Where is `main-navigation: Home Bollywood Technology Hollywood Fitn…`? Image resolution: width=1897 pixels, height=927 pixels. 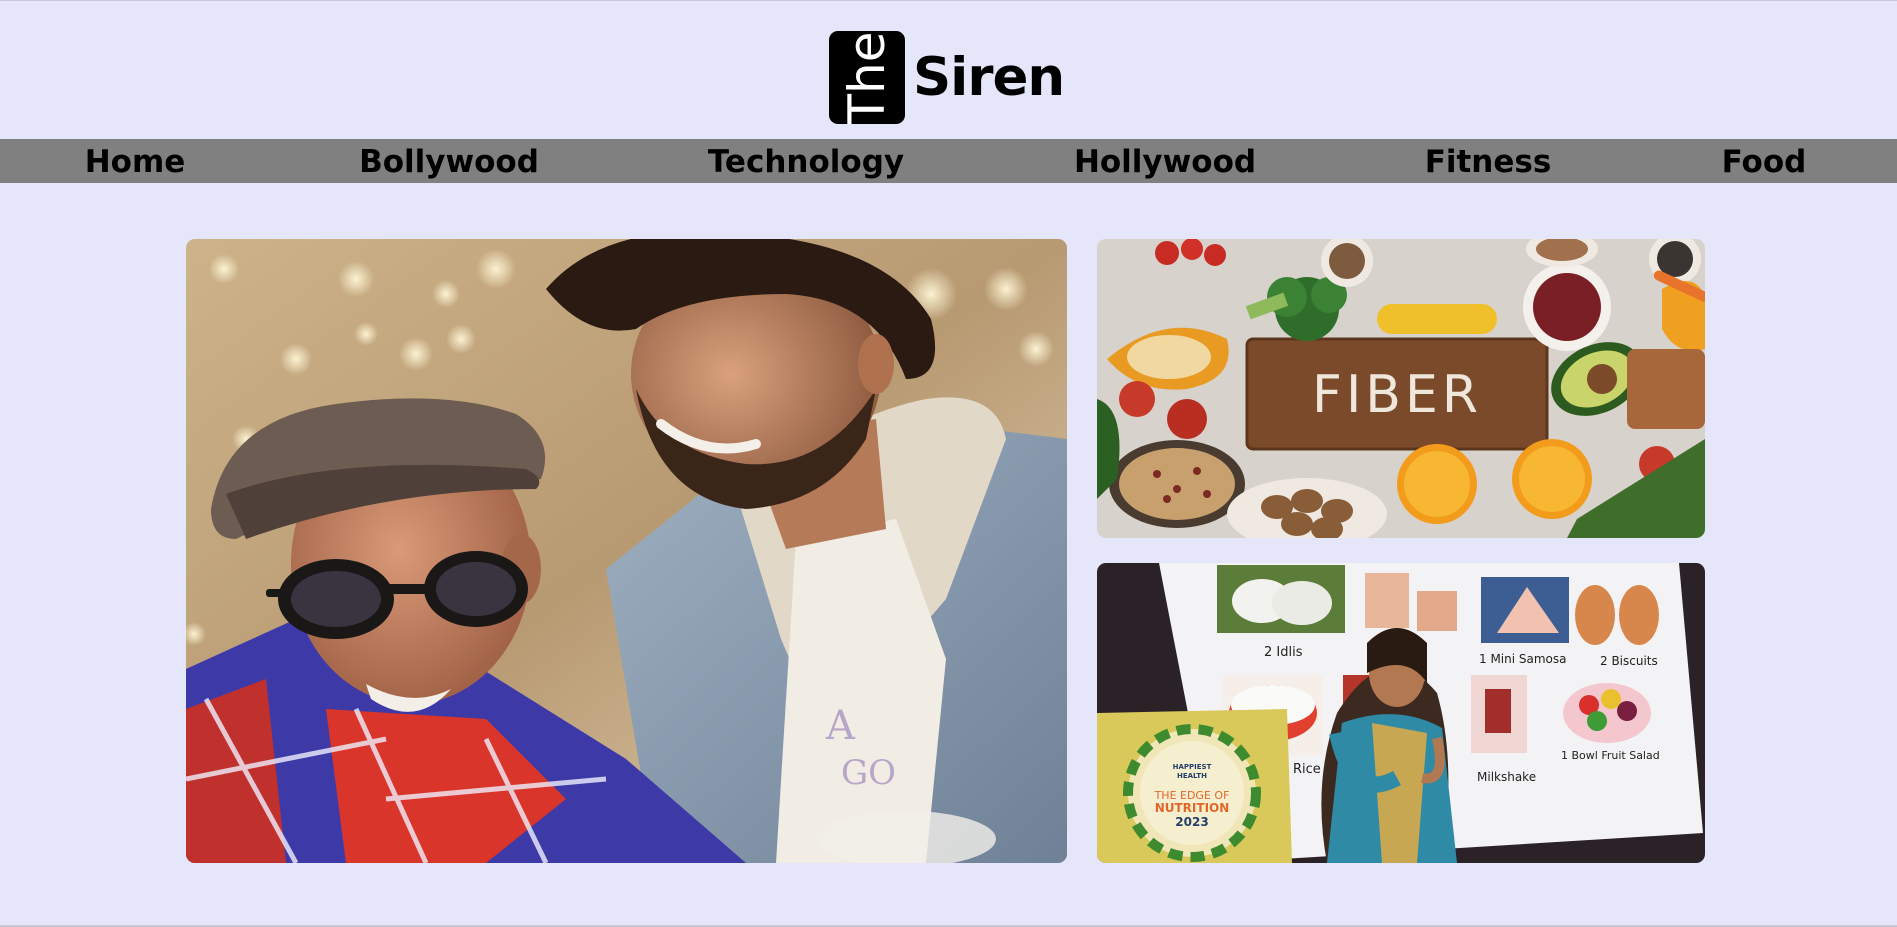 main-navigation: Home Bollywood Technology Hollywood Fitn… is located at coordinates (948, 161).